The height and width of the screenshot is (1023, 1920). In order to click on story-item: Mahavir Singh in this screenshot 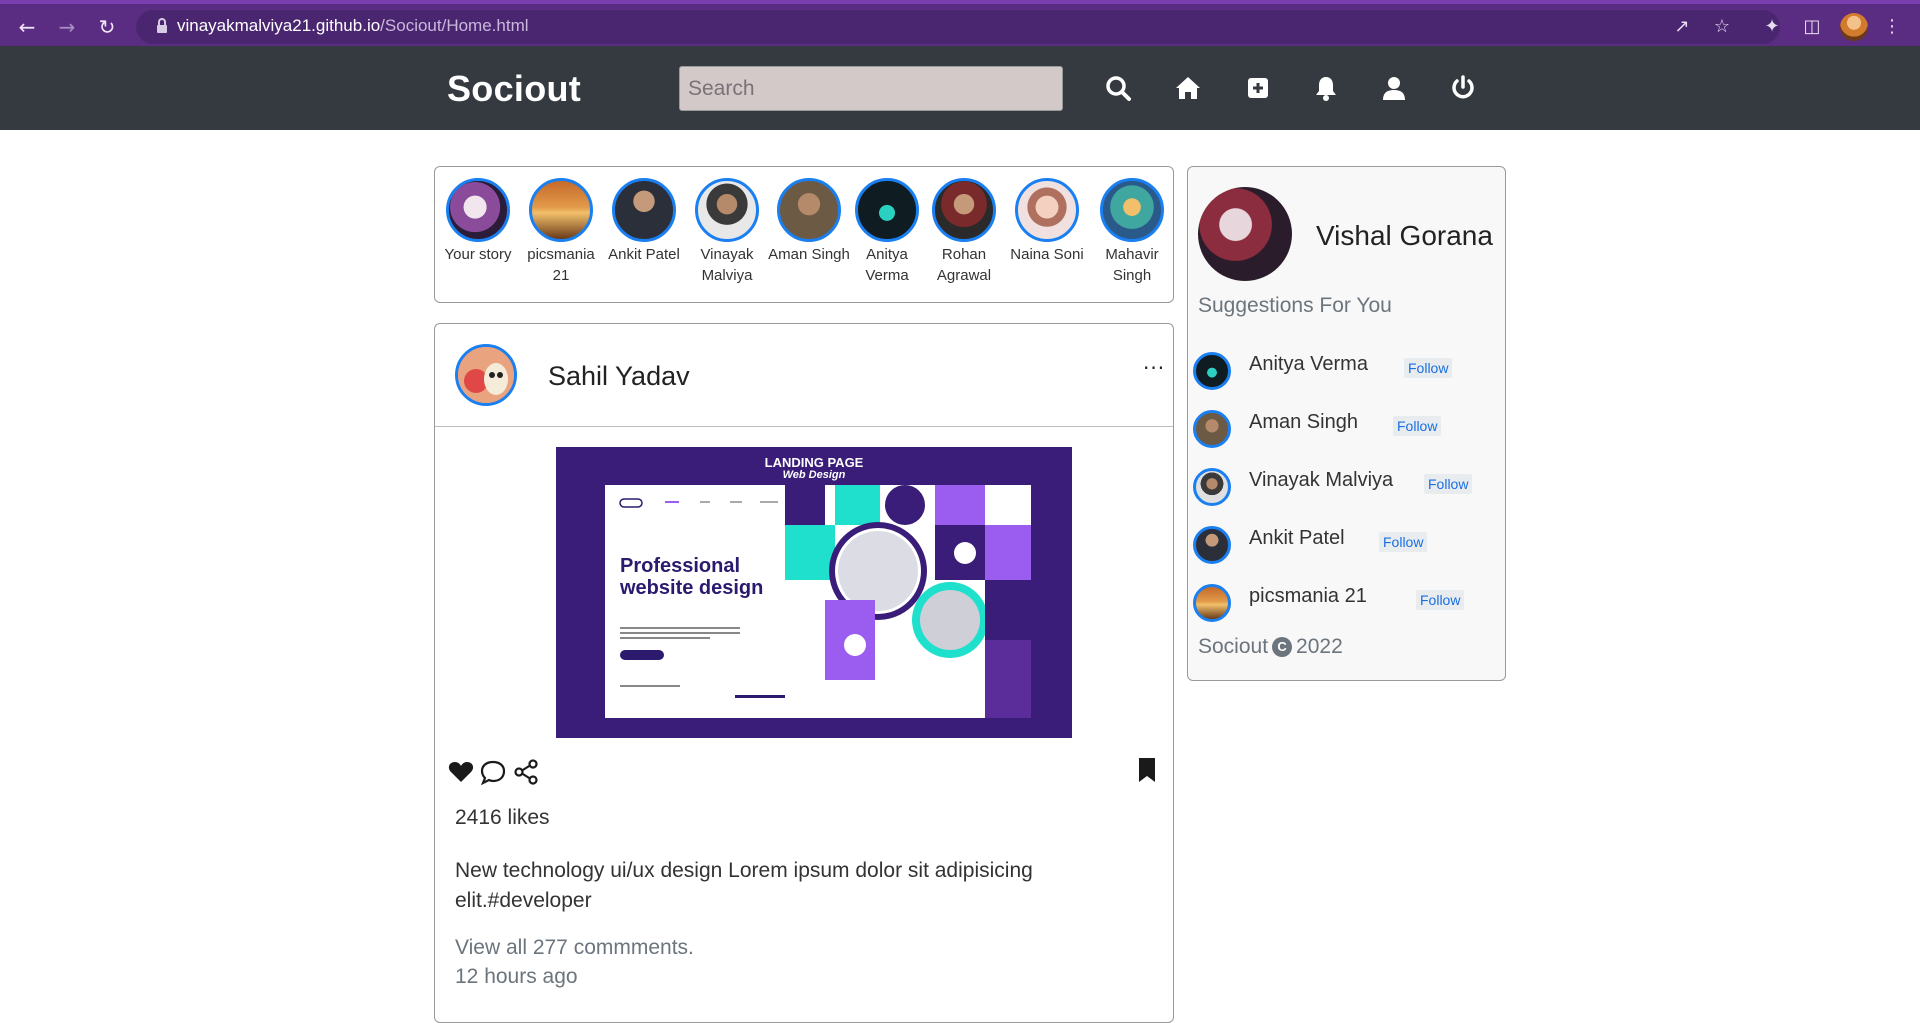, I will do `click(1131, 232)`.